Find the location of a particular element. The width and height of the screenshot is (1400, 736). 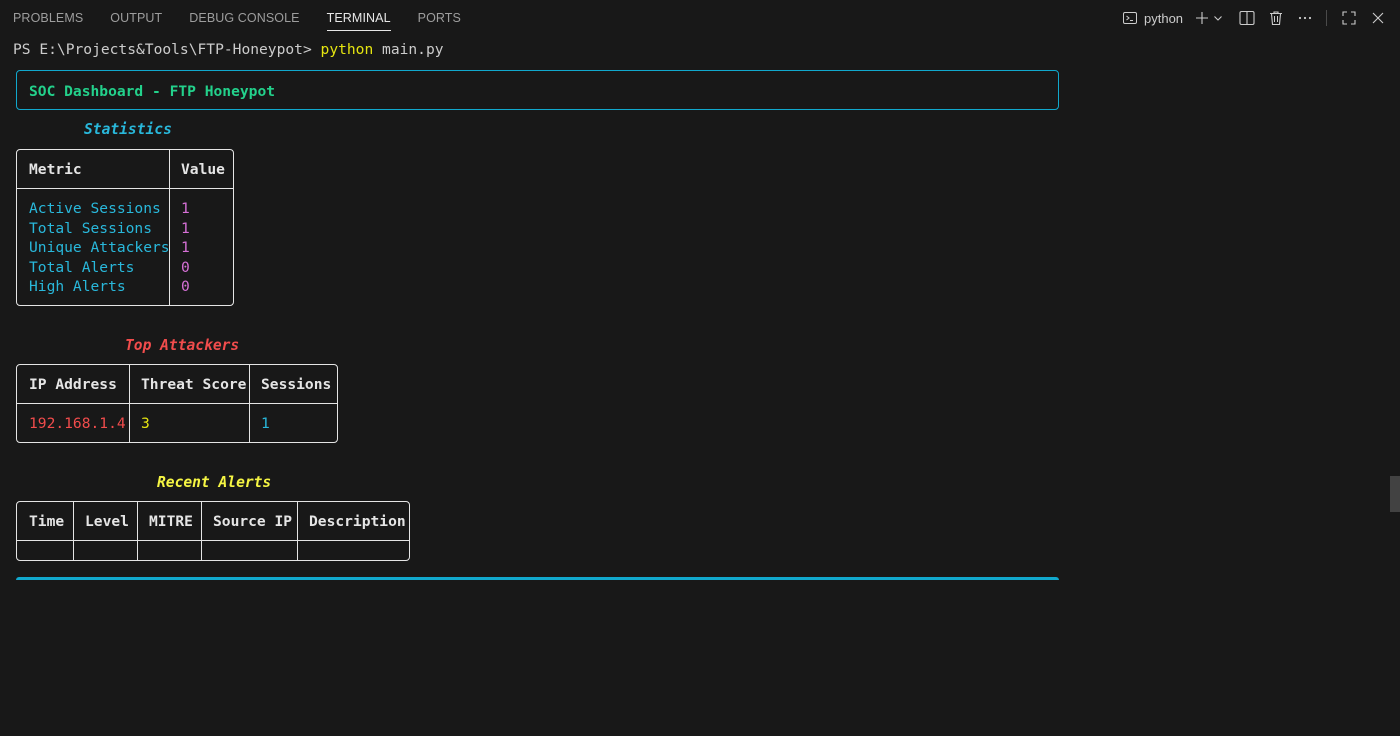

new-terminal-button is located at coordinates (1202, 18).